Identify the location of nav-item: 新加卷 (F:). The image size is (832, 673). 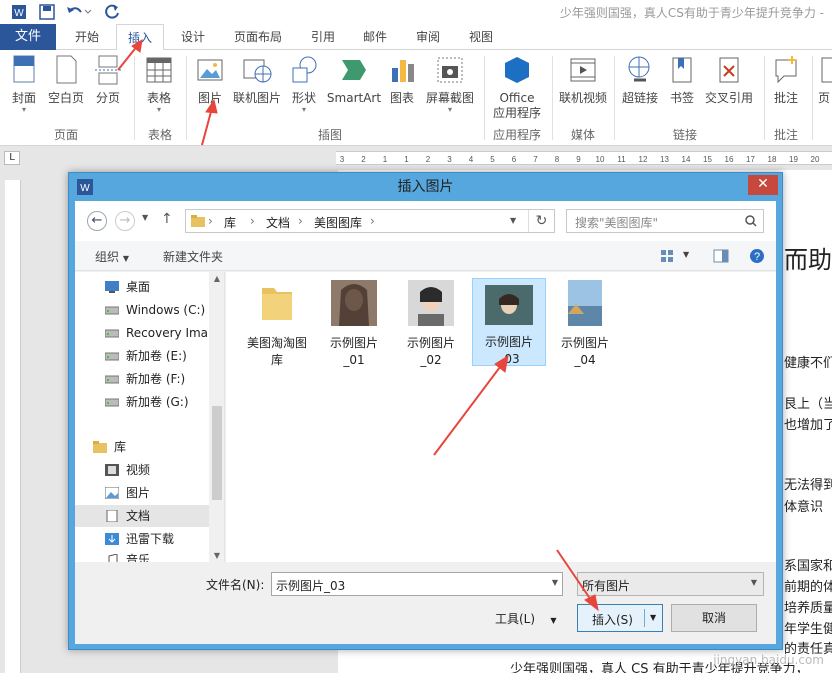
(142, 379).